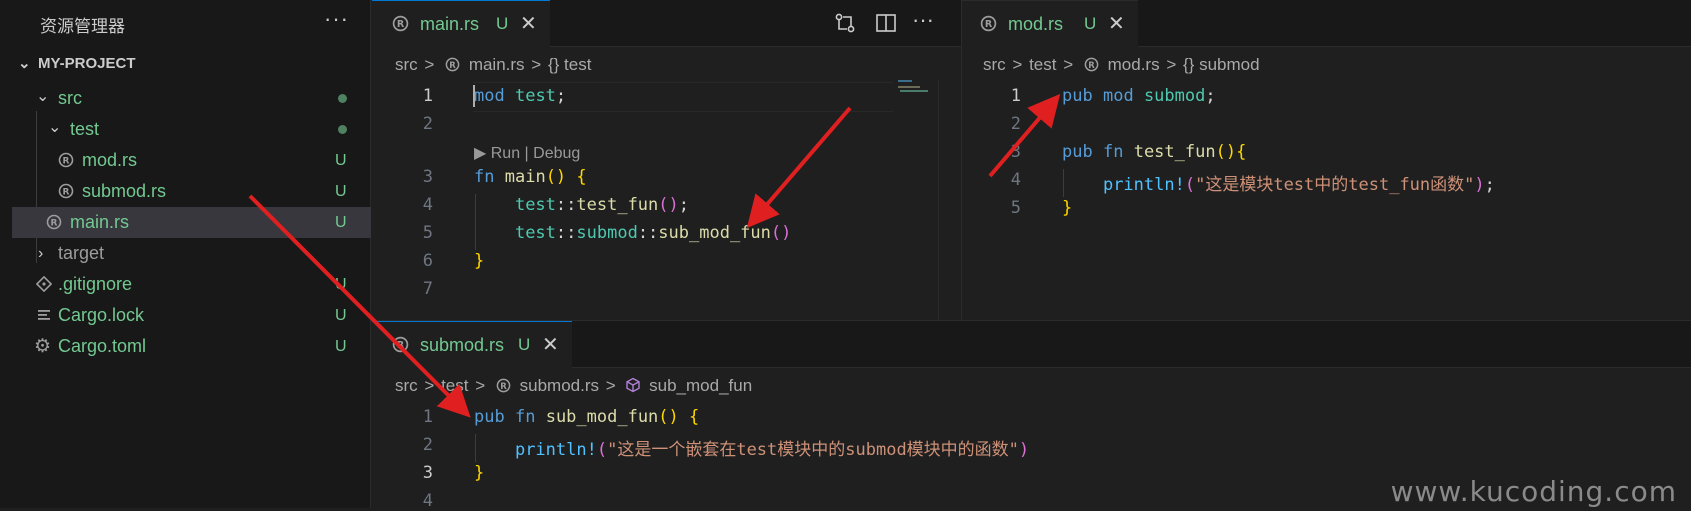  What do you see at coordinates (1024, 135) in the screenshot?
I see `arrow-to-pub-mod-submod` at bounding box center [1024, 135].